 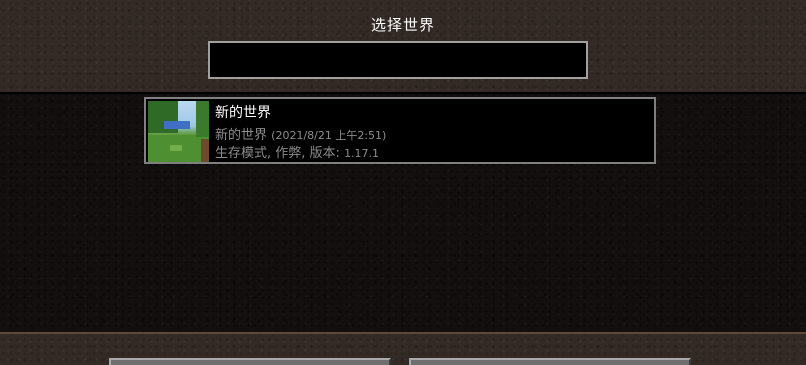 What do you see at coordinates (398, 60) in the screenshot?
I see `search-input` at bounding box center [398, 60].